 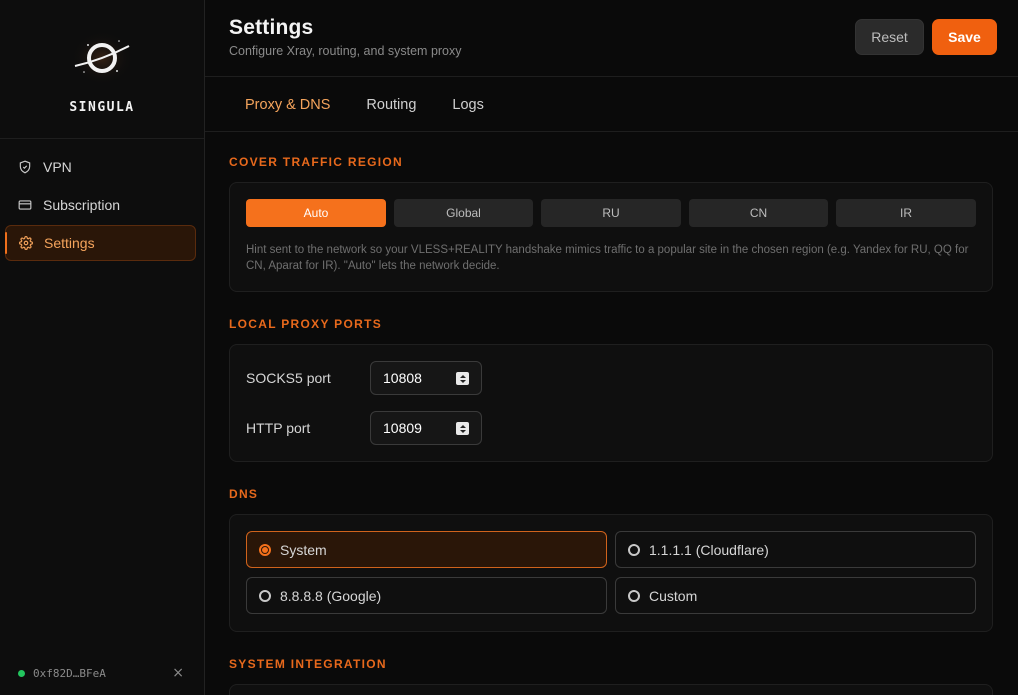 What do you see at coordinates (57, 167) in the screenshot?
I see `sidebar-item-label: VPN` at bounding box center [57, 167].